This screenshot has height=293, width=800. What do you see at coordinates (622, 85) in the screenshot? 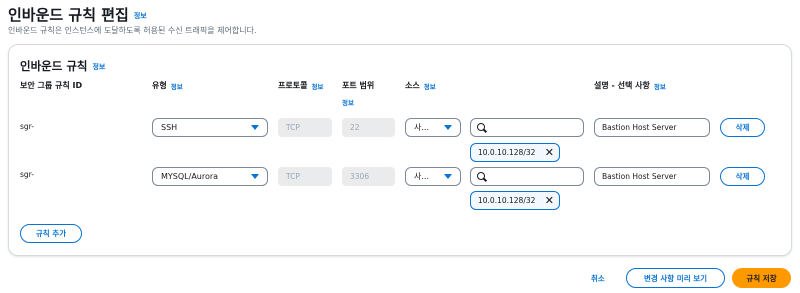
I see `column-header-description-label: 설명 - 선택 사항` at bounding box center [622, 85].